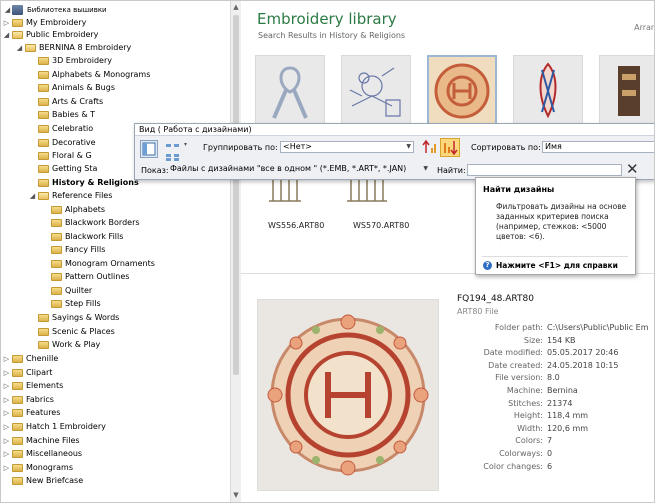  Describe the element at coordinates (521, 453) in the screenshot. I see `detail-label: Colorways:` at that location.